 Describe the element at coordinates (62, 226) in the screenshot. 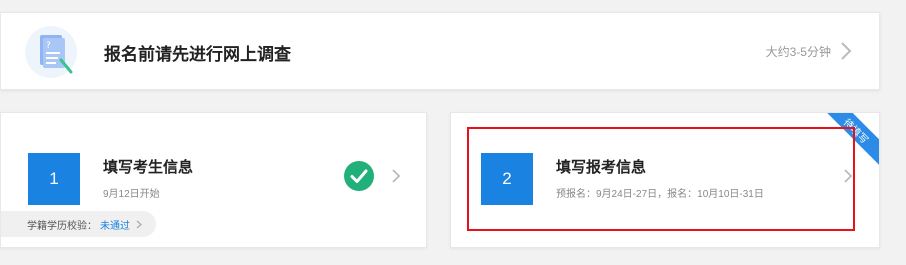

I see `verification-label: 学籍学历校验：` at that location.